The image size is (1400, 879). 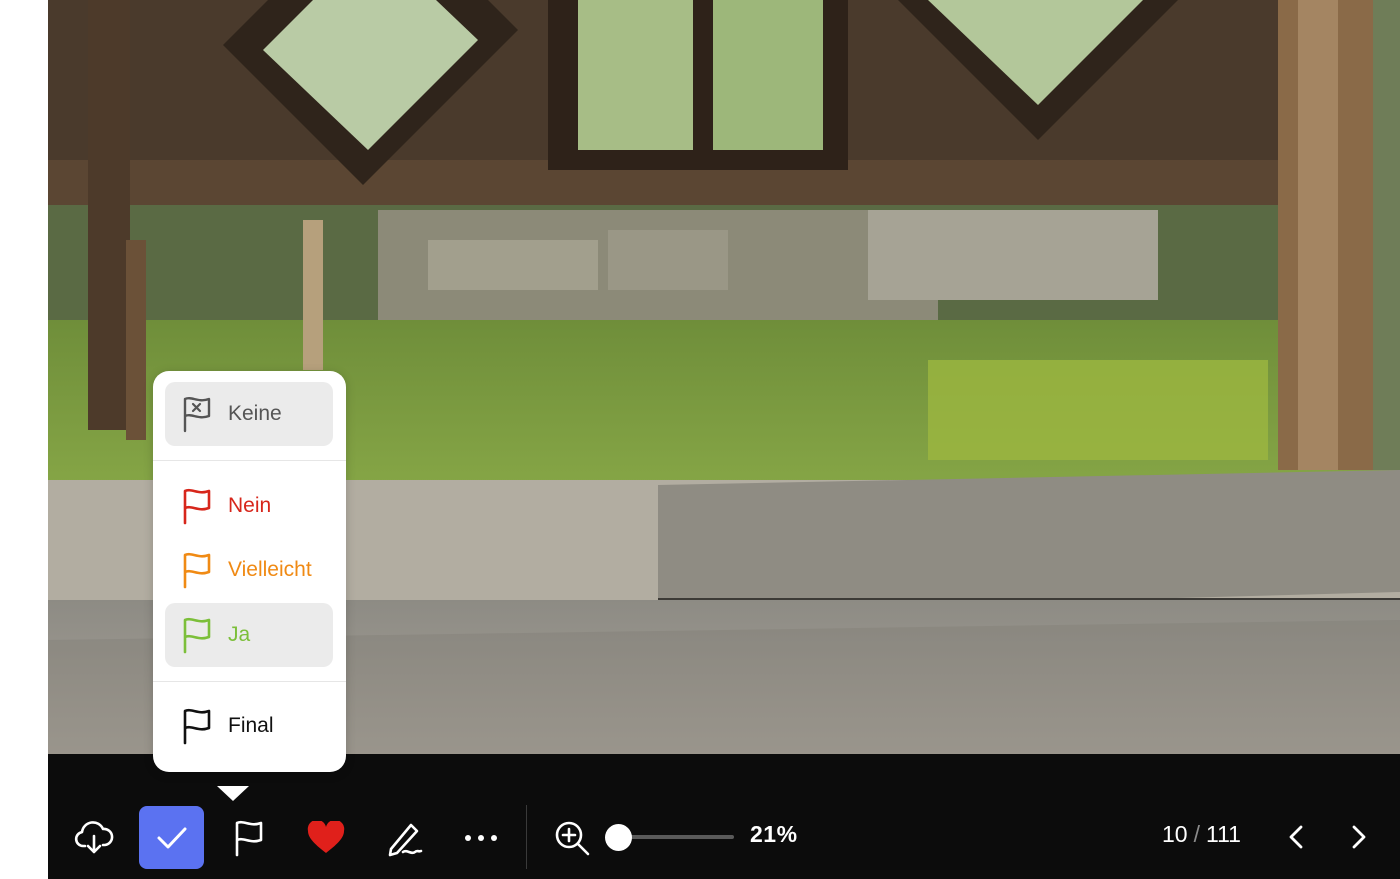 I want to click on flag-button, so click(x=249, y=838).